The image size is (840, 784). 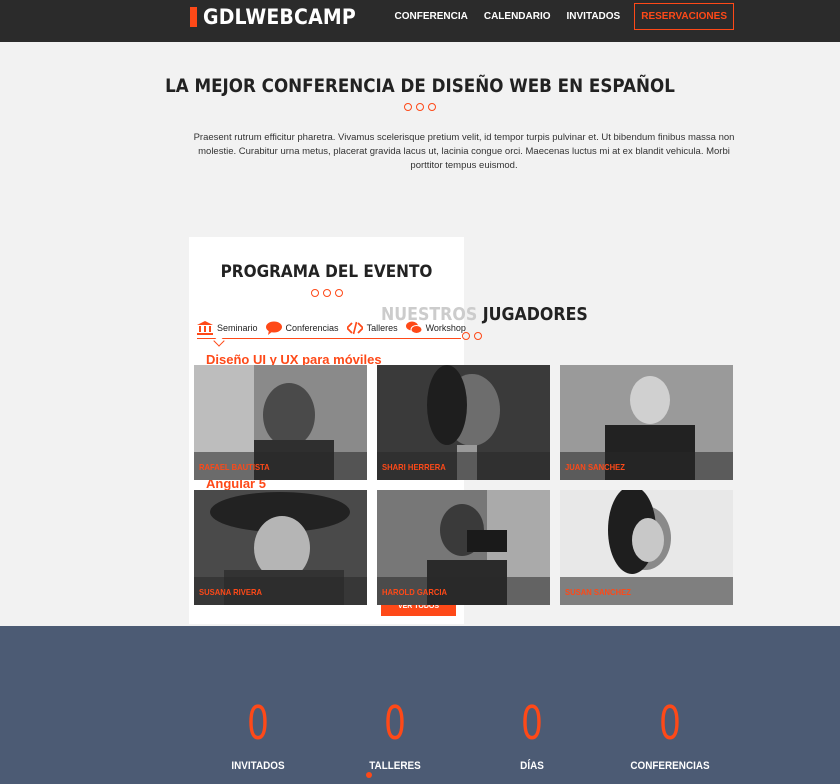 What do you see at coordinates (532, 766) in the screenshot?
I see `stat-dias-label: DÍAS` at bounding box center [532, 766].